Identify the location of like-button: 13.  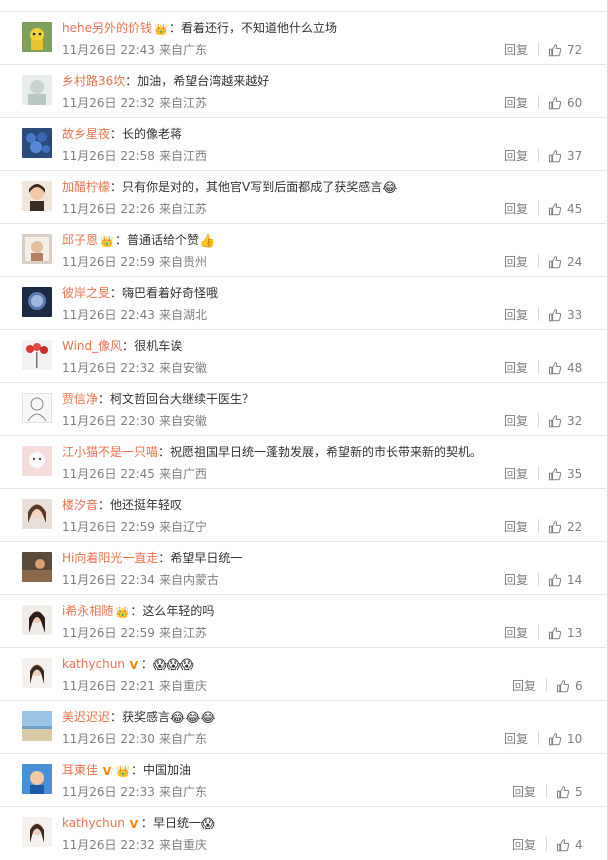
(565, 633).